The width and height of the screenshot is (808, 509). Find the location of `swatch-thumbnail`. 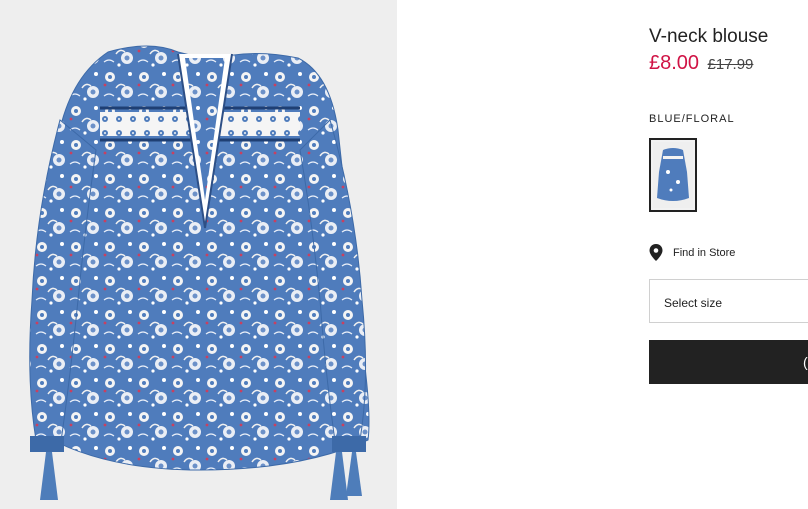

swatch-thumbnail is located at coordinates (673, 175).